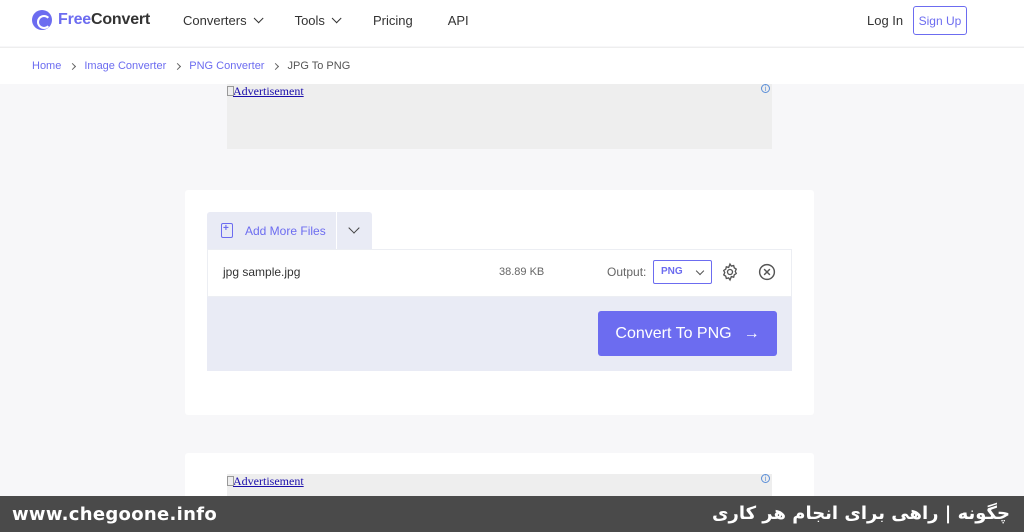  Describe the element at coordinates (458, 20) in the screenshot. I see `nav-api: API` at that location.